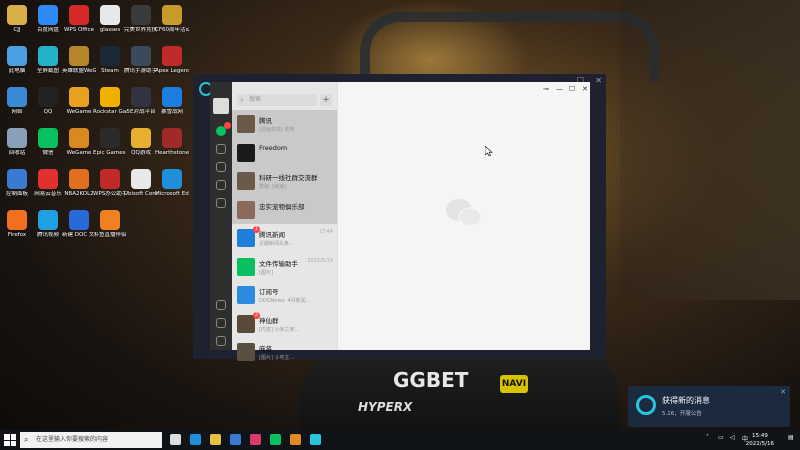 The image size is (800, 450). What do you see at coordinates (760, 440) in the screenshot?
I see `taskbar-clock: 15:49 2022/5/16` at bounding box center [760, 440].